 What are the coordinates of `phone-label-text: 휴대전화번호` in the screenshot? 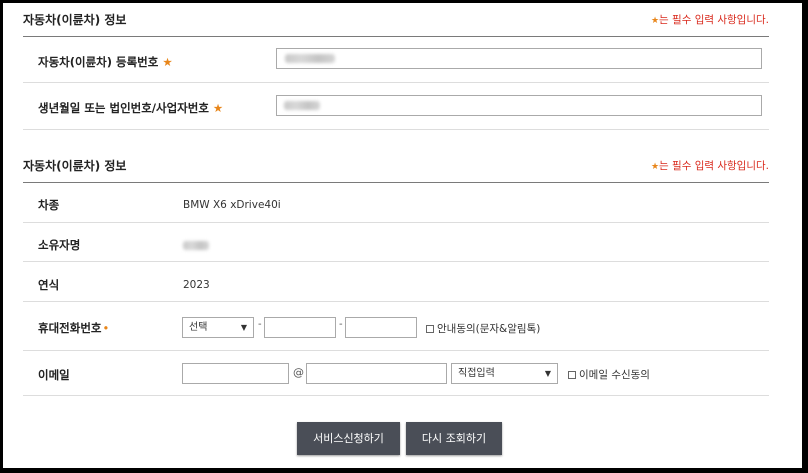 It's located at (70, 328).